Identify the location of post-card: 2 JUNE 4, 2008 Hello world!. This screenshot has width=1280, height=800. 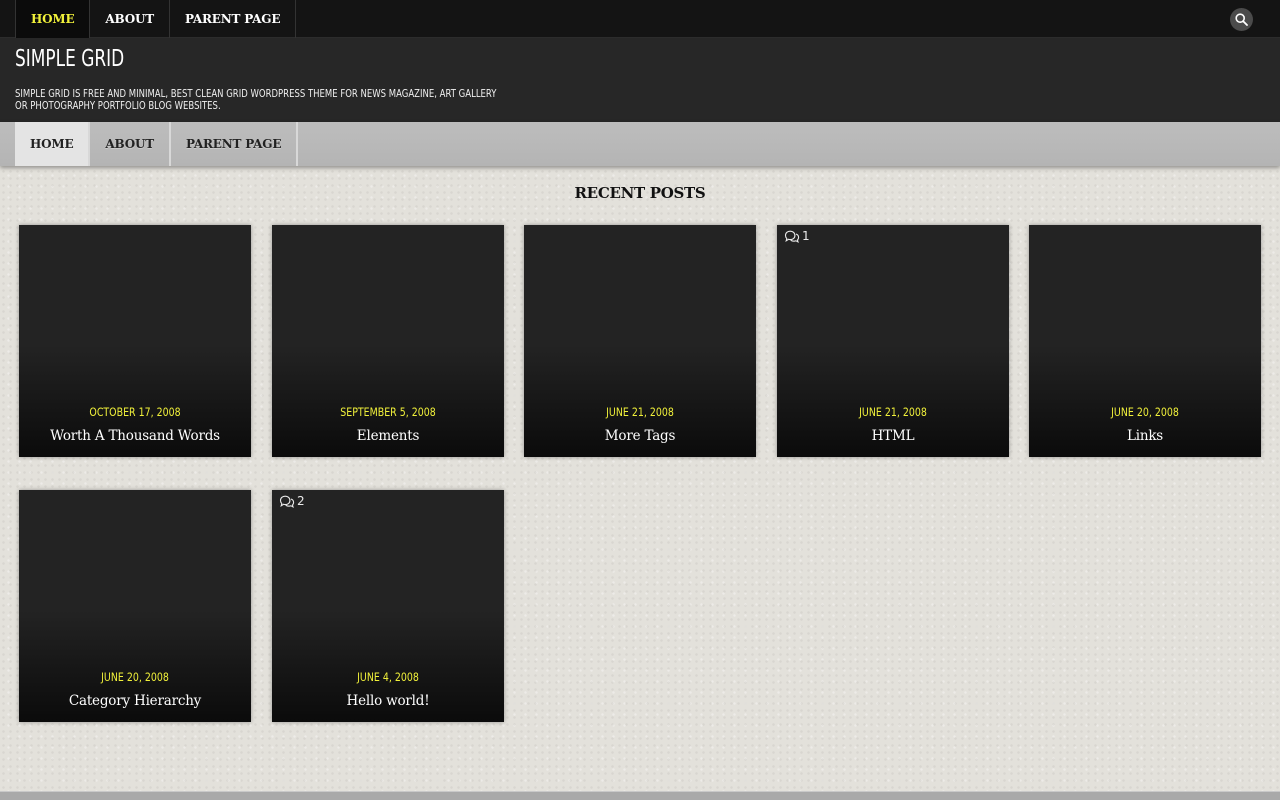
(388, 606).